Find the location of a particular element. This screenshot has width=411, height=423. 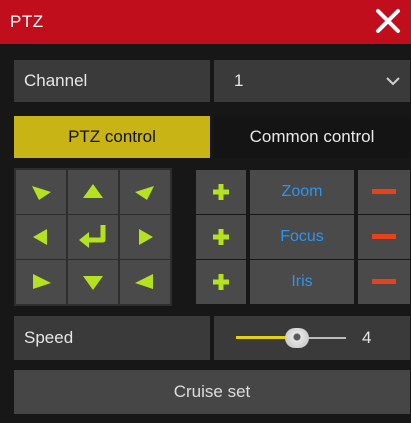

channel-select: 1 is located at coordinates (312, 81).